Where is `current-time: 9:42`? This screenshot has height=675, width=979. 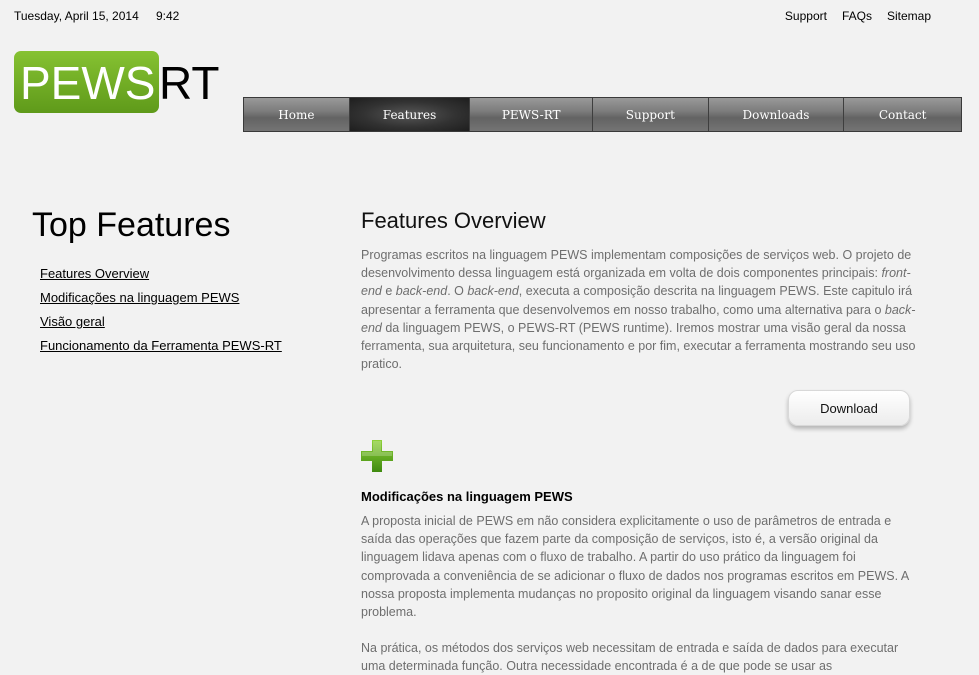
current-time: 9:42 is located at coordinates (168, 16).